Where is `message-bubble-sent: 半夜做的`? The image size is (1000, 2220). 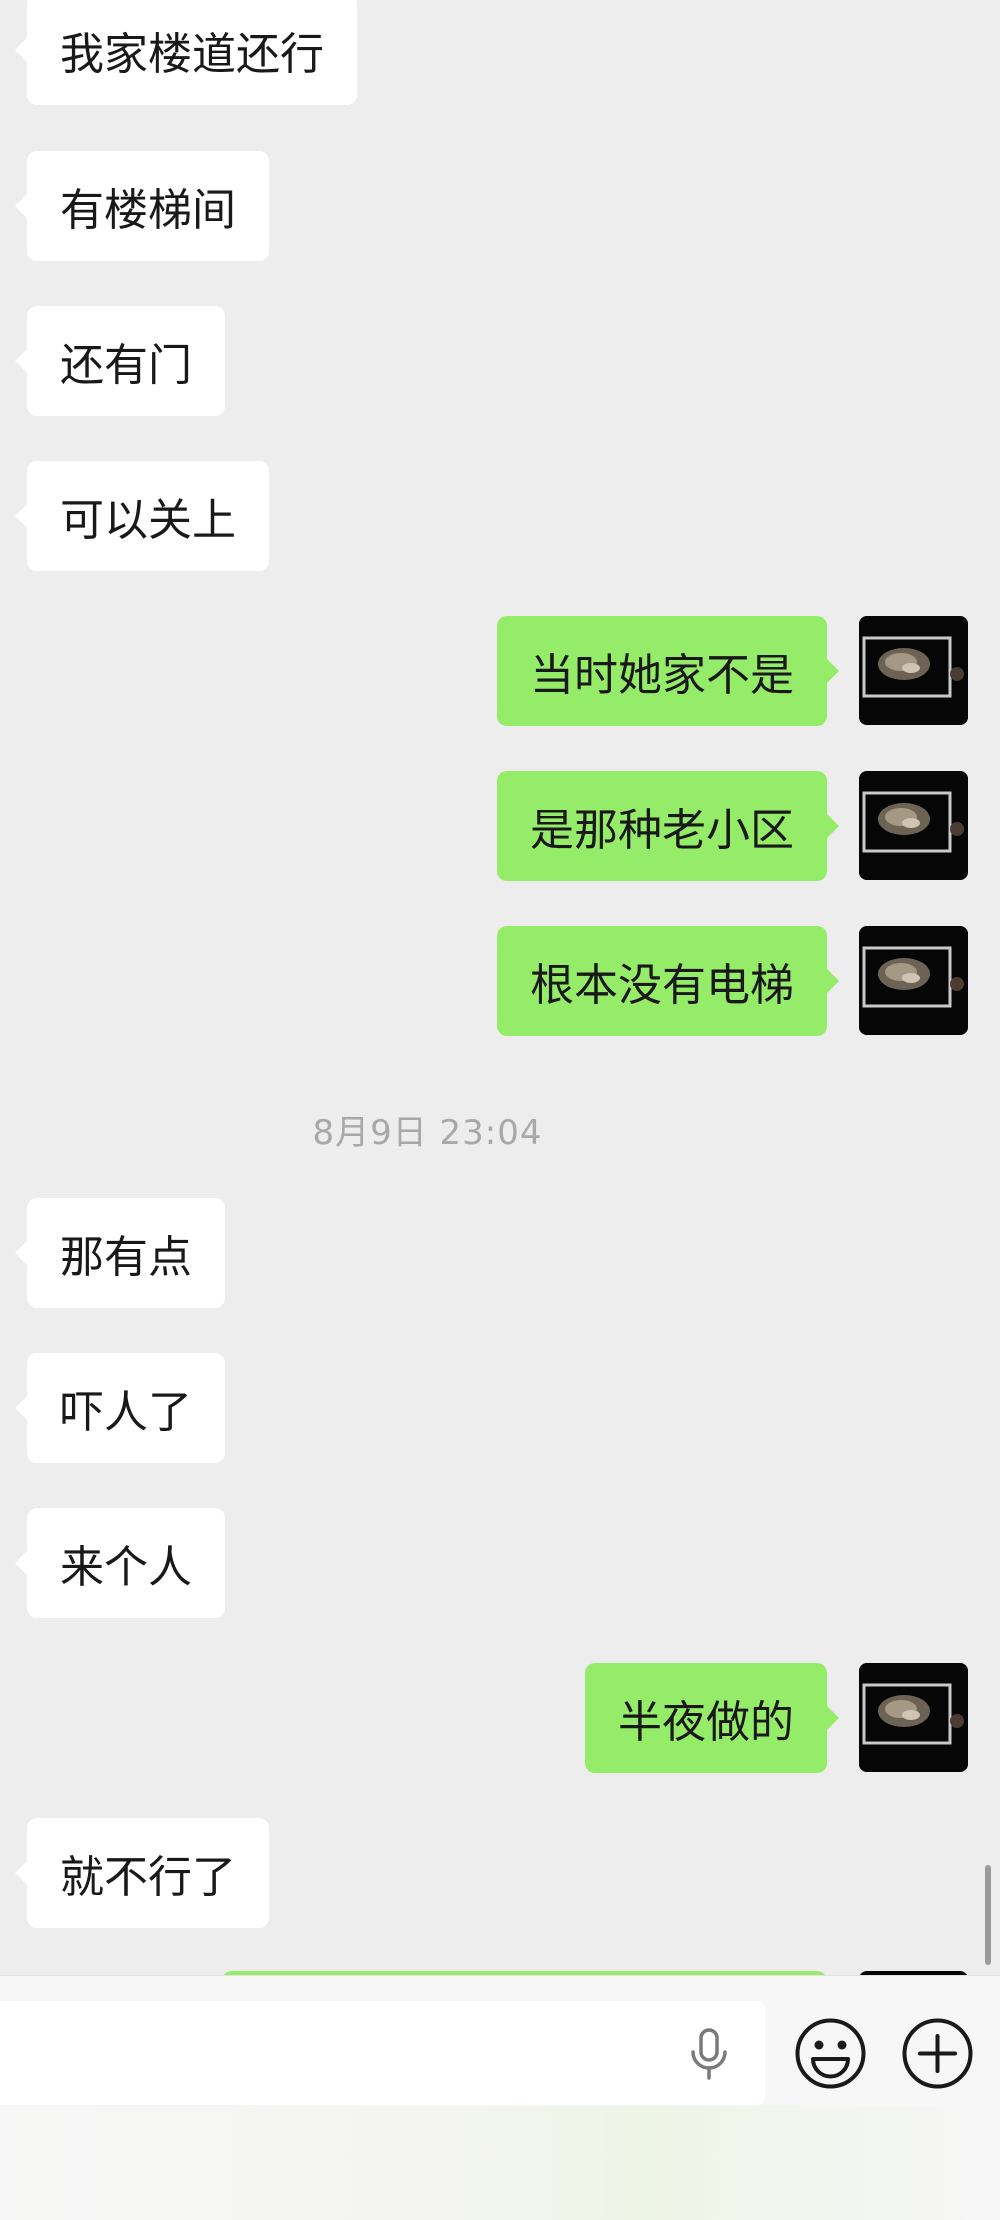
message-bubble-sent: 半夜做的 is located at coordinates (712, 1718).